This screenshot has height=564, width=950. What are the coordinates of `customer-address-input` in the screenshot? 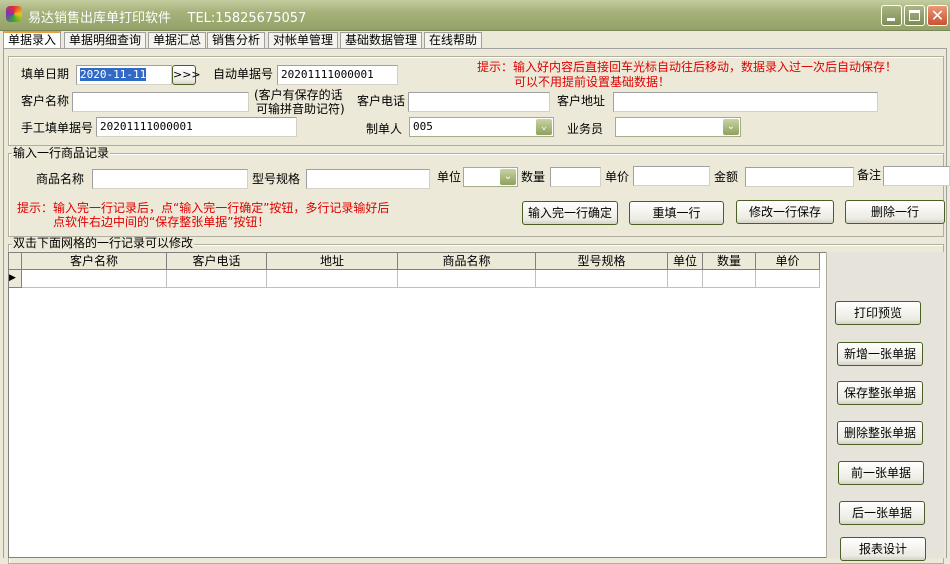 It's located at (745, 102).